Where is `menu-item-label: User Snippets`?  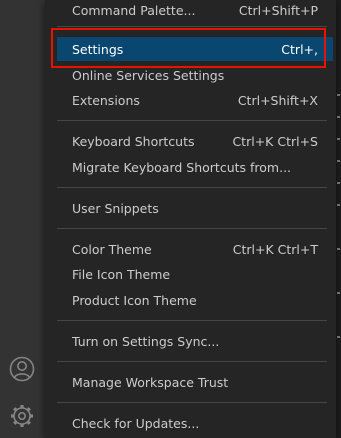
menu-item-label: User Snippets is located at coordinates (115, 208).